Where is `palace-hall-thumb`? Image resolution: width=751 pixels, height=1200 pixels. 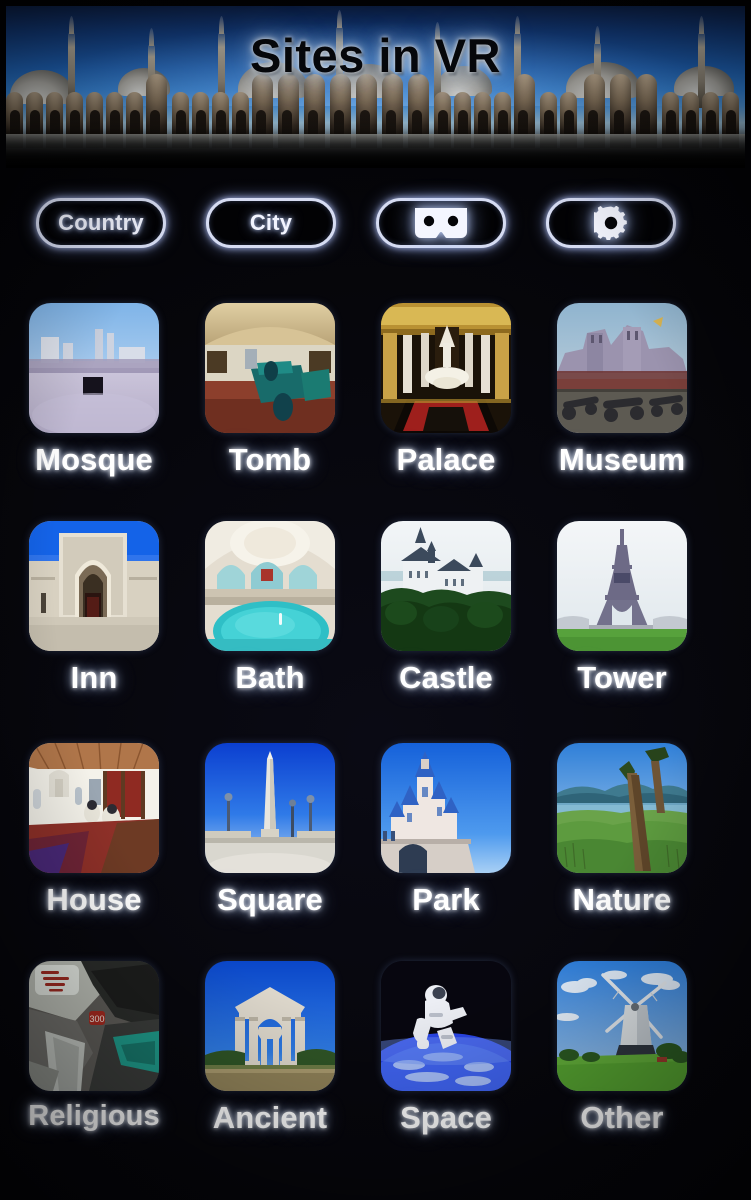 palace-hall-thumb is located at coordinates (446, 368).